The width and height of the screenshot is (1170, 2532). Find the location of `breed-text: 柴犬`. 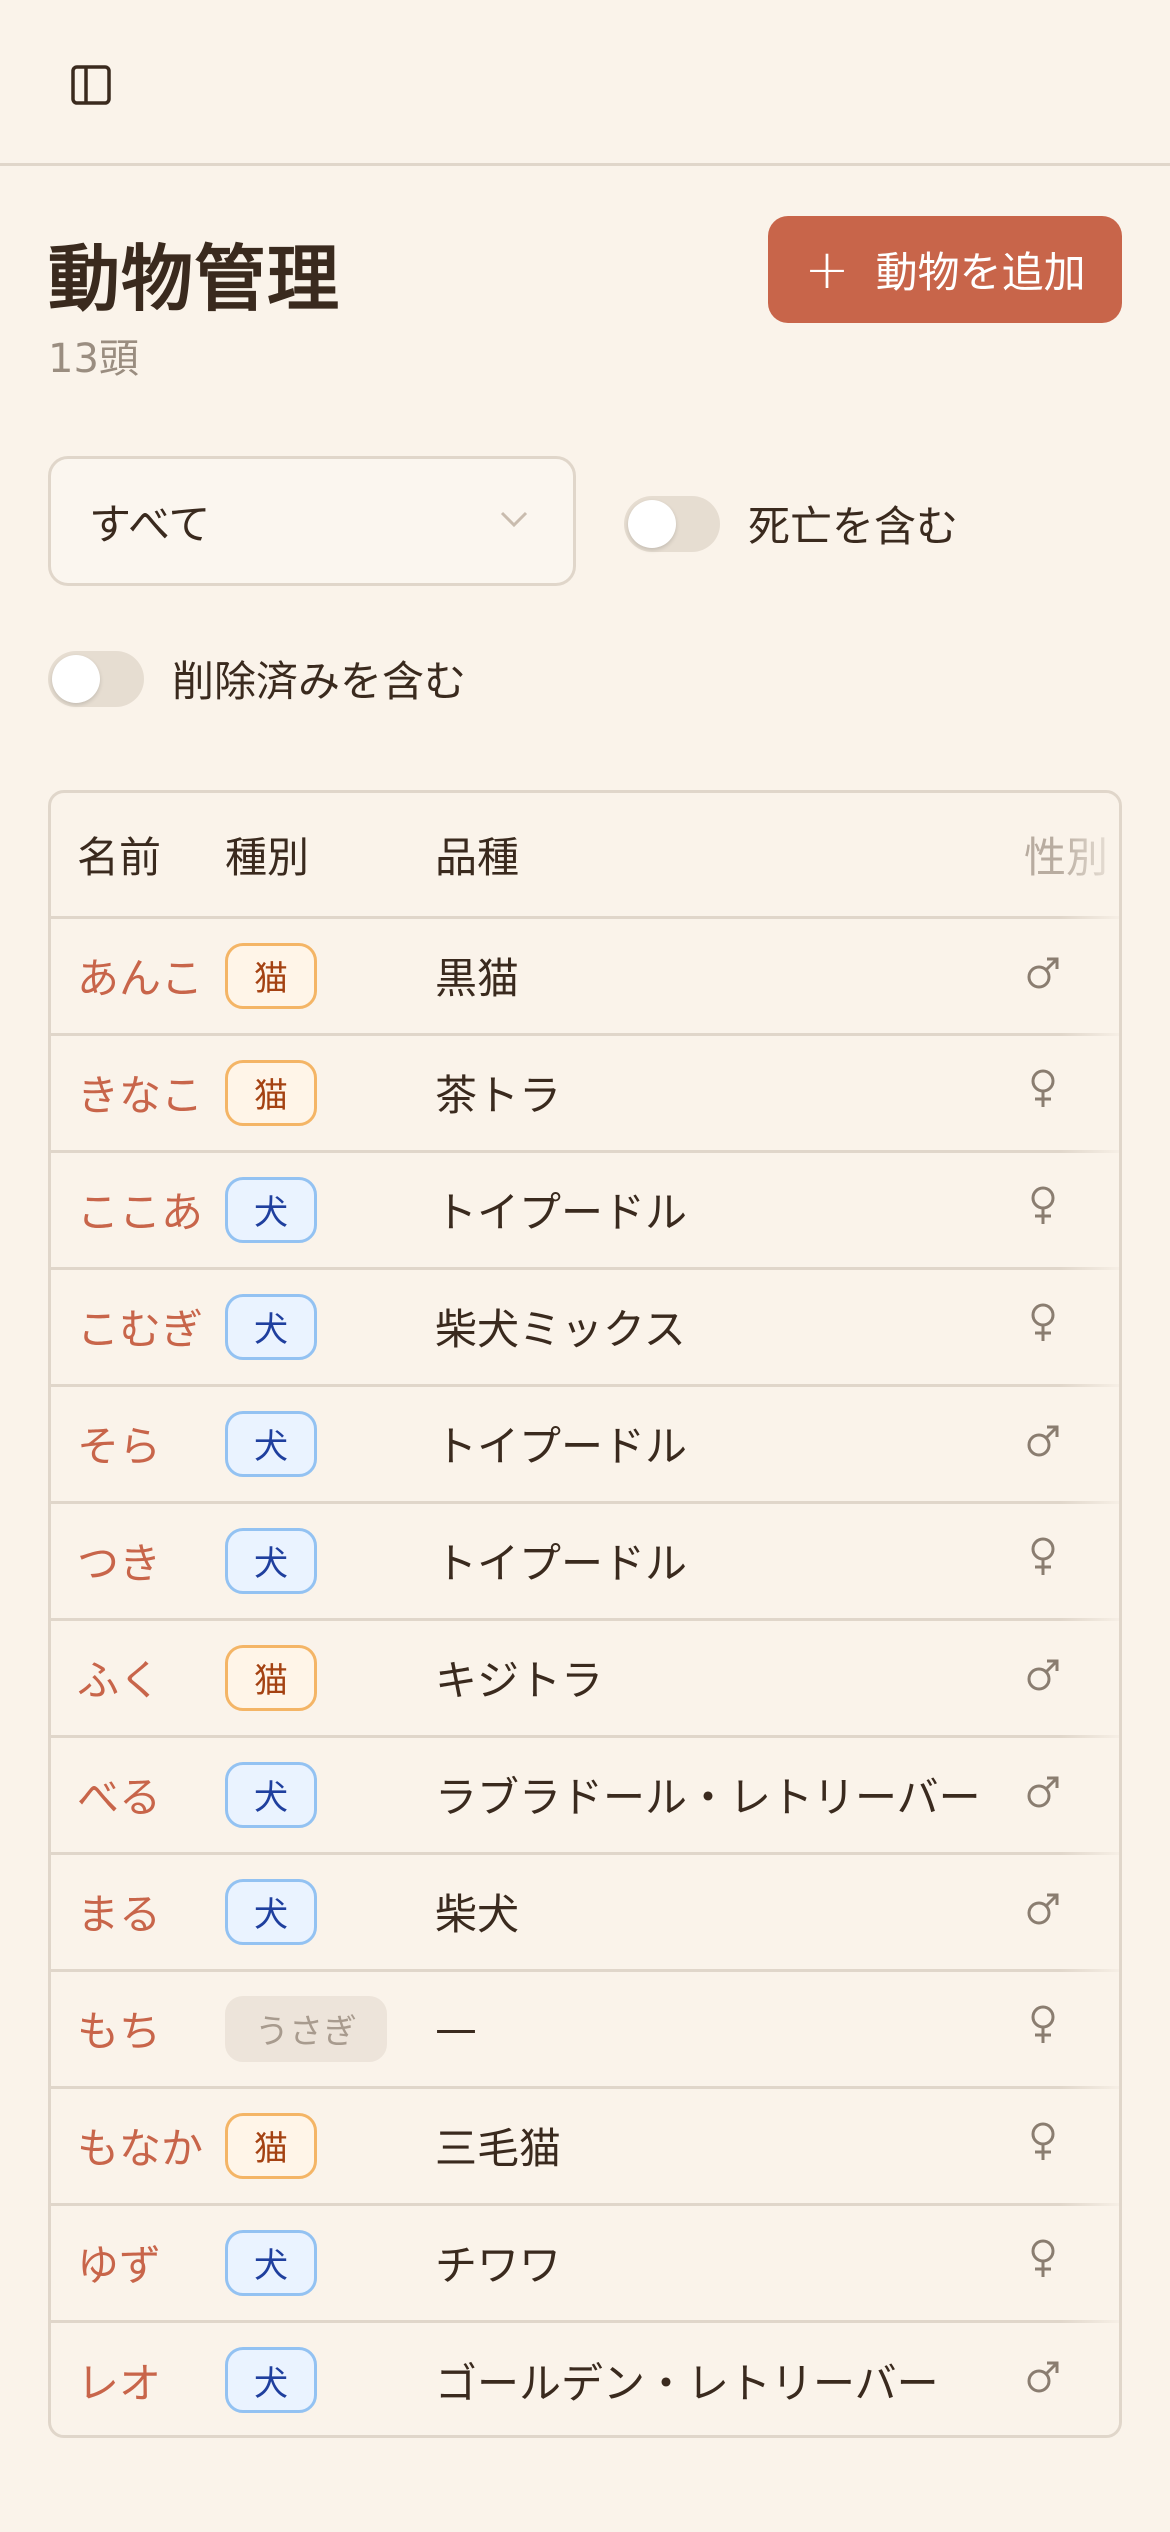

breed-text: 柴犬 is located at coordinates (477, 1914).